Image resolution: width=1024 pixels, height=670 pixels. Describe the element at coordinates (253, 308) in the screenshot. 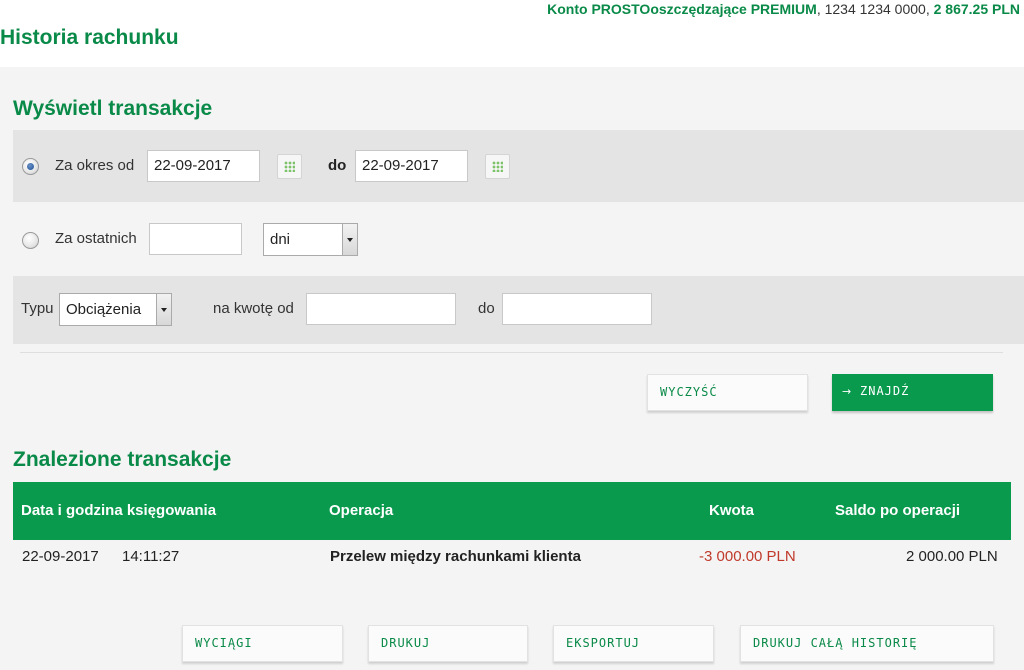

I see `amount-from-label: na kwotę od` at that location.